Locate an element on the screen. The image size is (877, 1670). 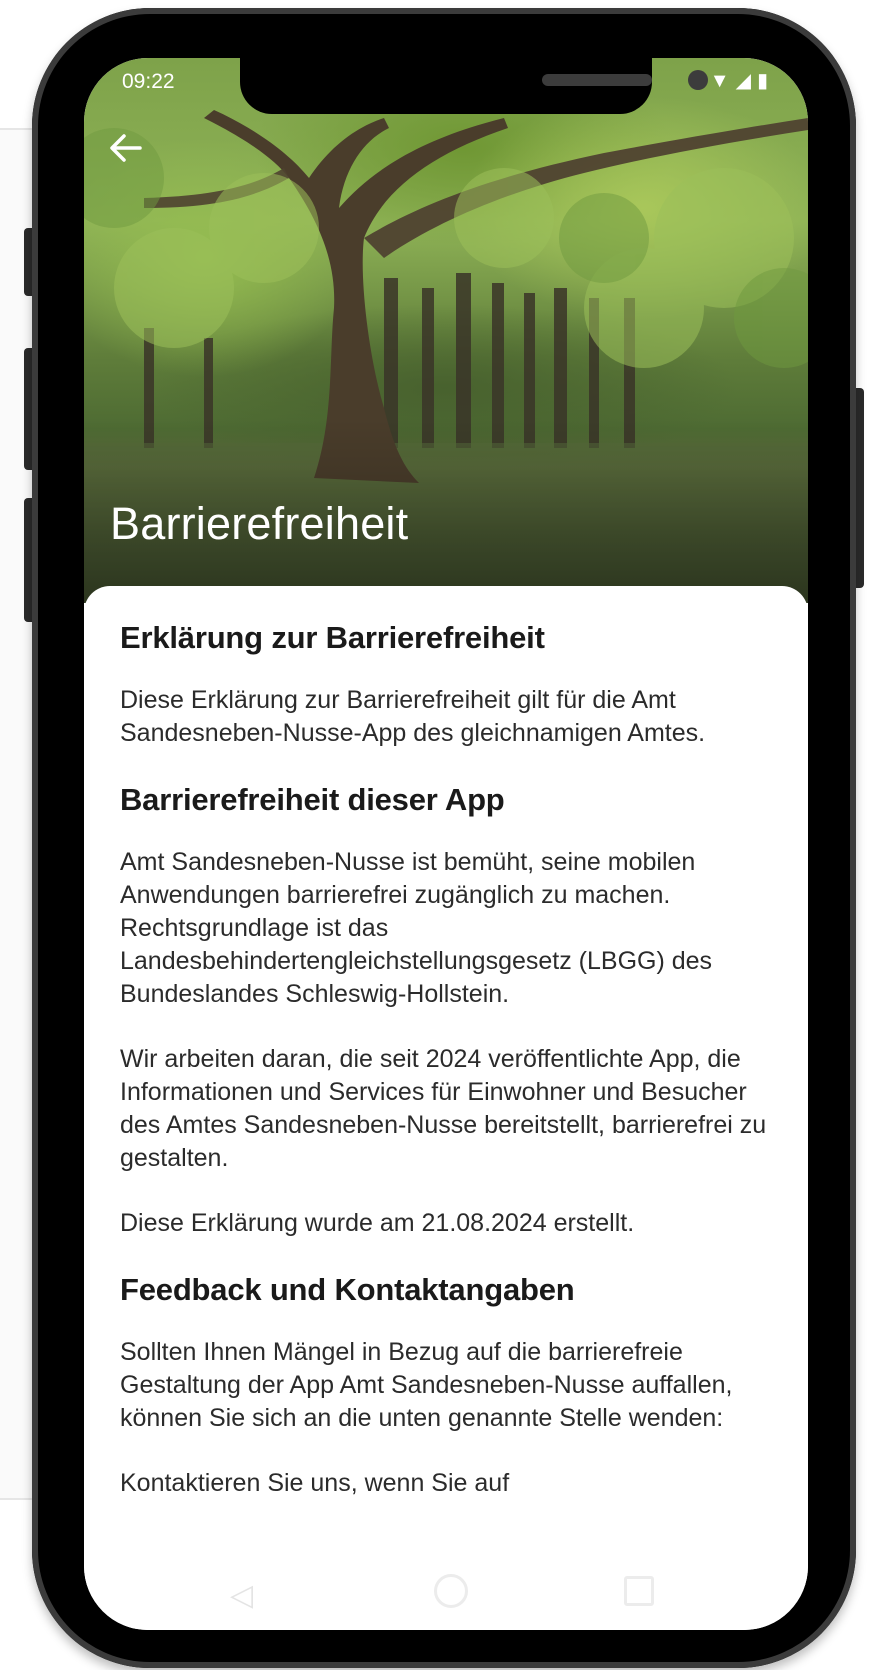
battery-icon: ▮ is located at coordinates (762, 81).